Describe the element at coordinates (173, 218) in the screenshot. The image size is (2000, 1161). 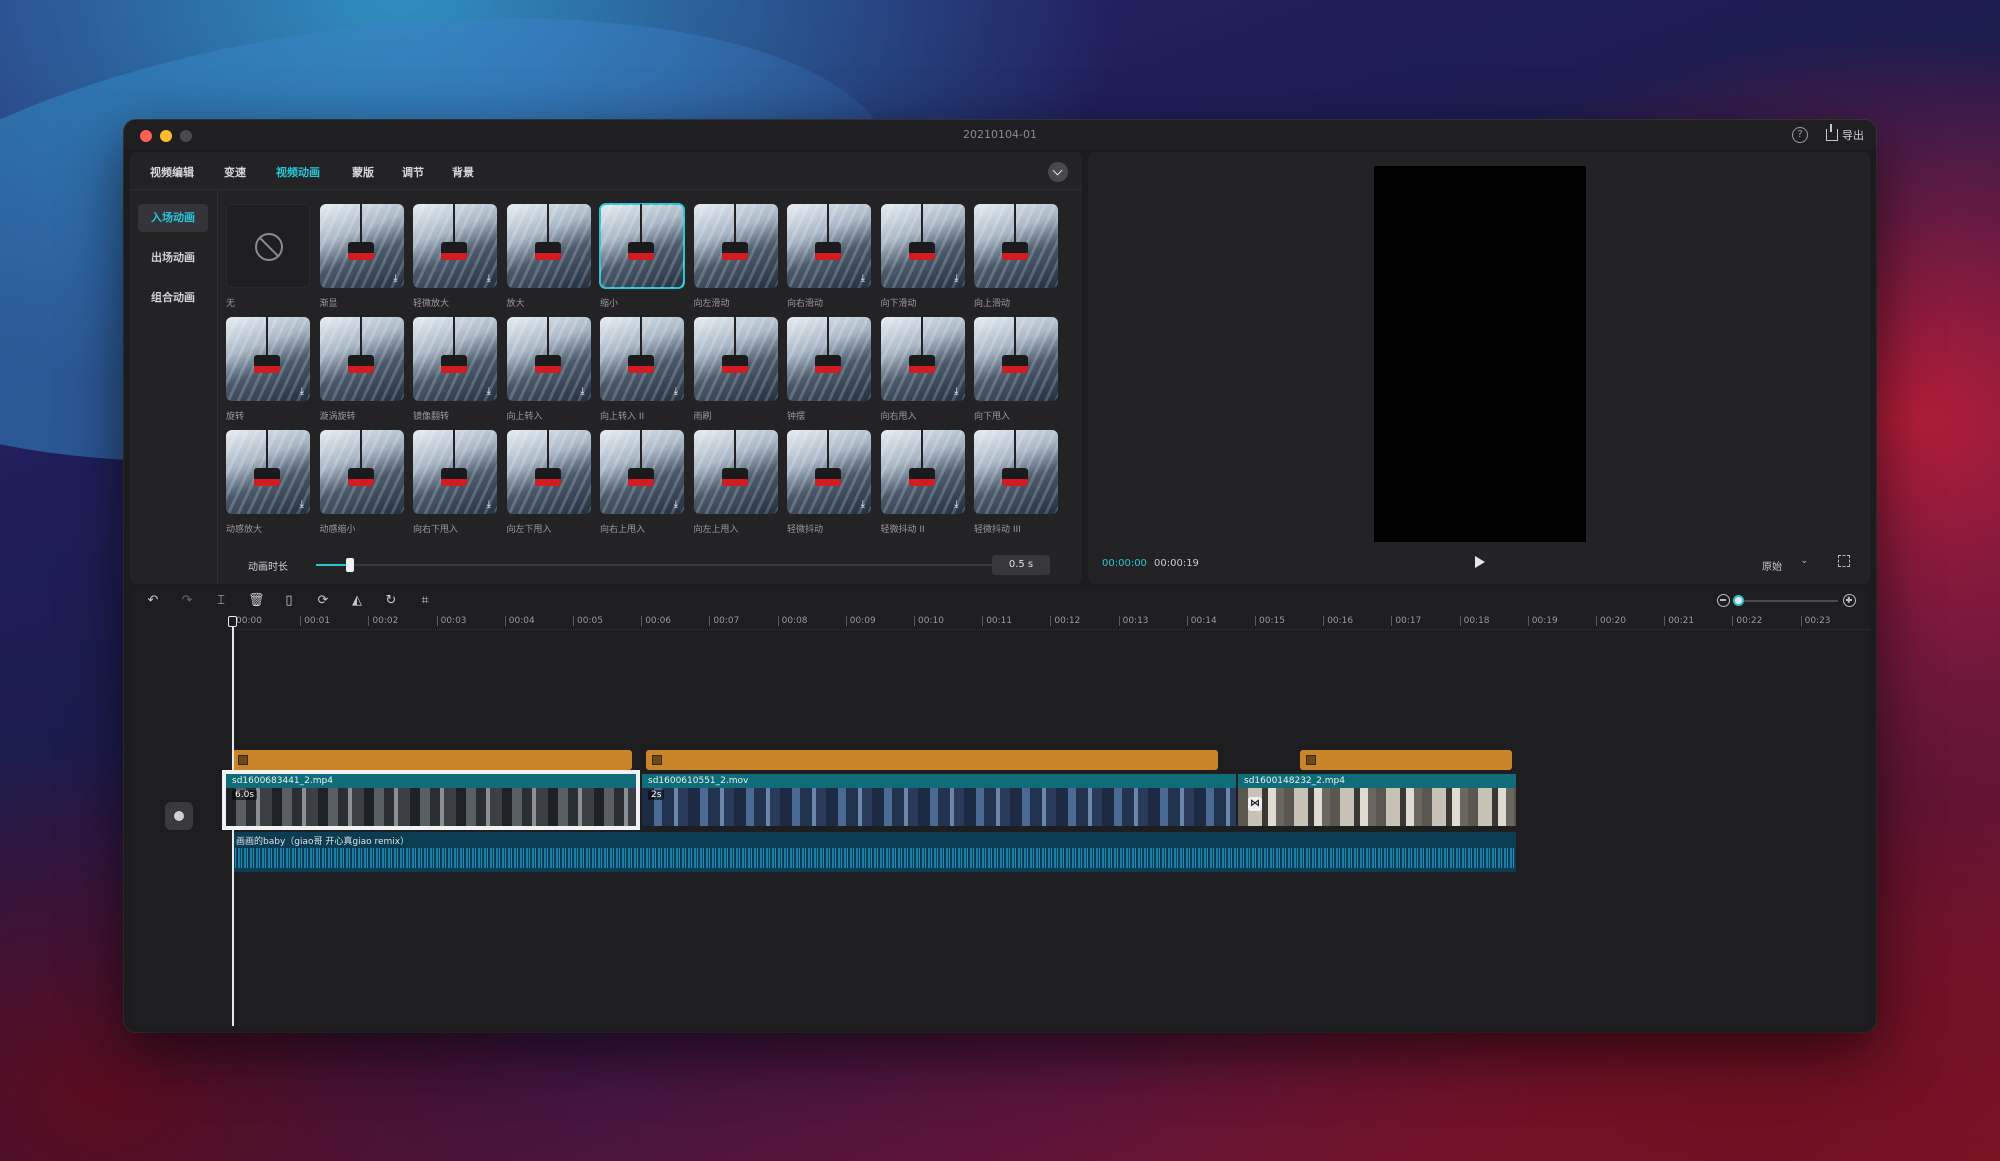
I see `subnav-entrance: 入场动画` at that location.